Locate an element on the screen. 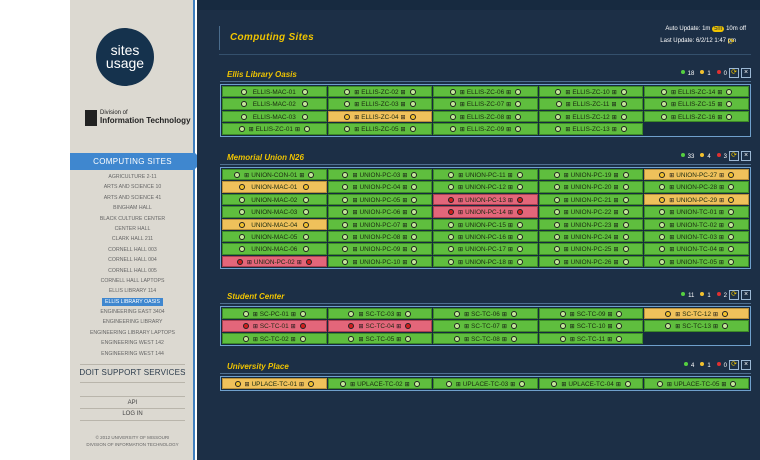  machine-tile: ⊞ UNION-TC-04 ⊞ is located at coordinates (696, 249).